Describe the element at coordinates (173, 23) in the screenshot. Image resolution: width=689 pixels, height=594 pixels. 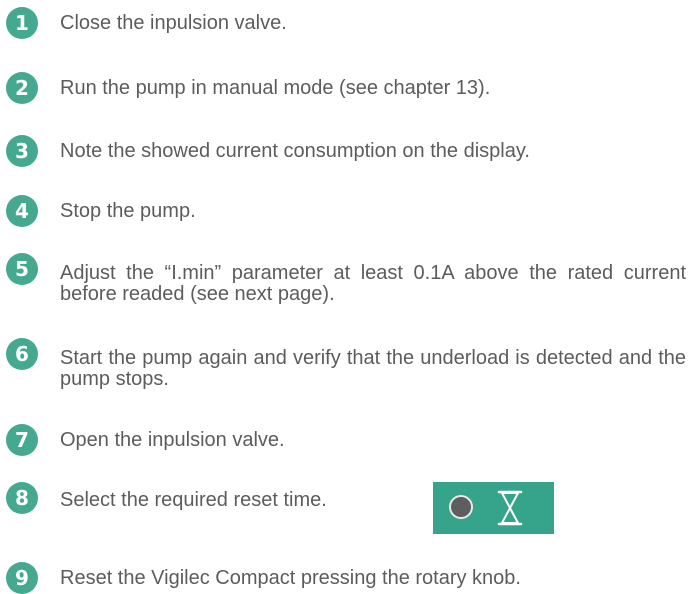
I see `step-text: Close the inpulsion valve.` at that location.